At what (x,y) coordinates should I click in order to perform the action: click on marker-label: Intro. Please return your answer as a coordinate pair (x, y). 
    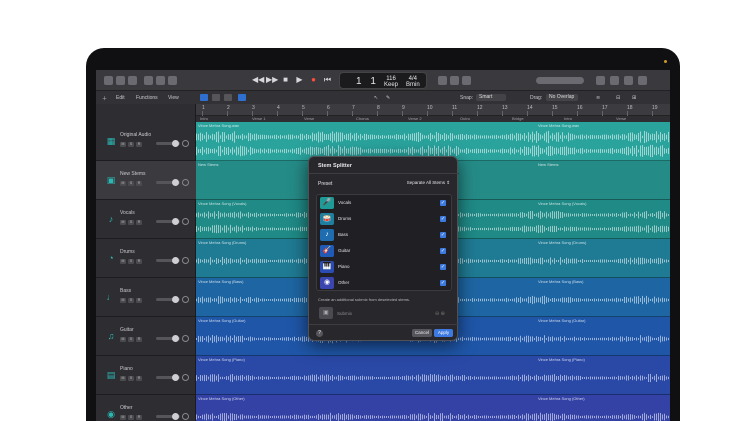
    Looking at the image, I should click on (204, 118).